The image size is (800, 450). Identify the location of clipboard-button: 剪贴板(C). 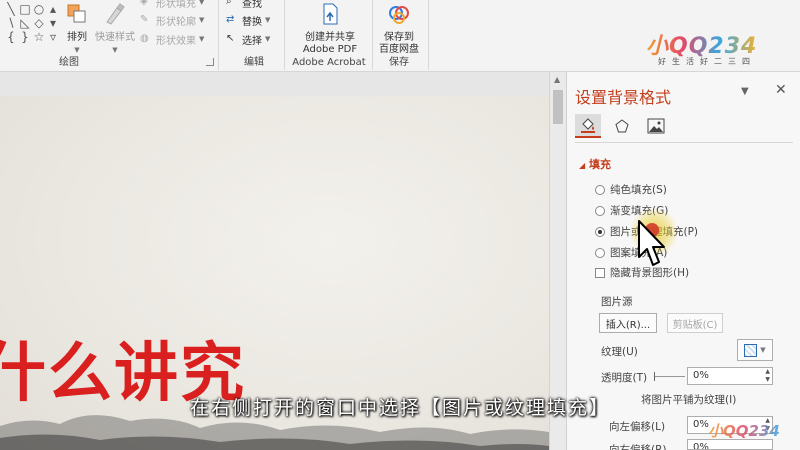
(695, 323).